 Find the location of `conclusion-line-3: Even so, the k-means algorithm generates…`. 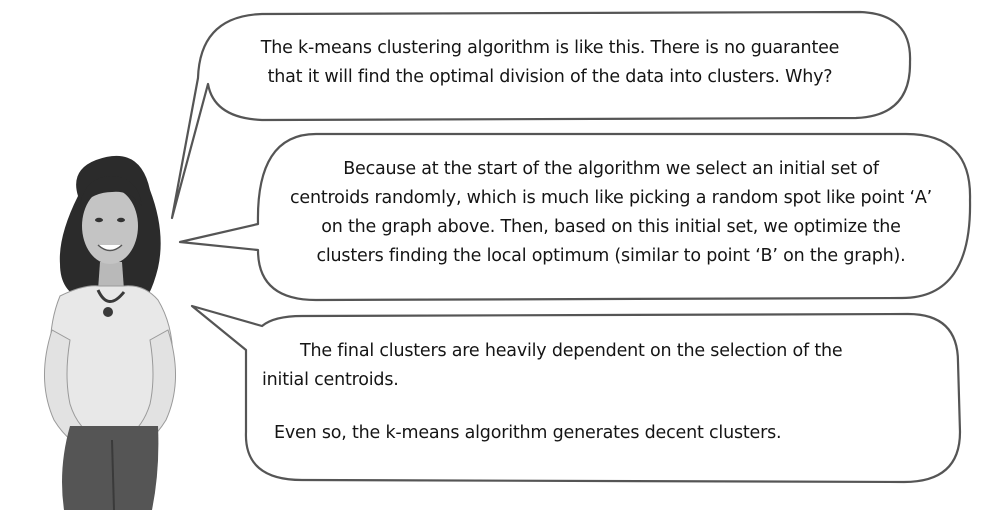

conclusion-line-3: Even so, the k-means algorithm generates… is located at coordinates (528, 433).